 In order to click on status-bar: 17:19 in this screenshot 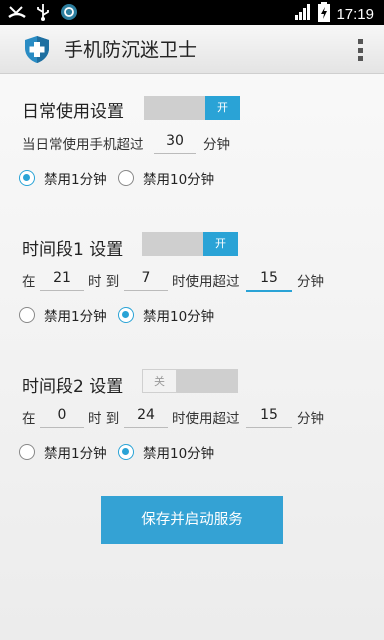, I will do `click(192, 12)`.